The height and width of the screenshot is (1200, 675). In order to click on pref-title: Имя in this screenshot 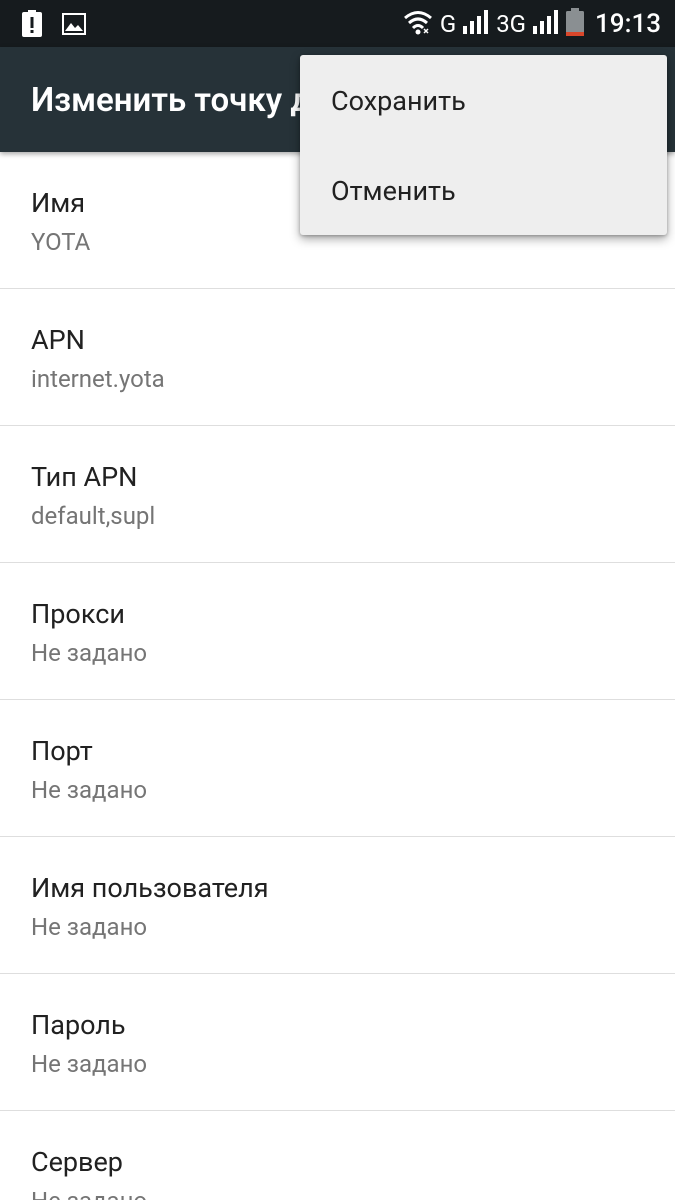, I will do `click(58, 203)`.